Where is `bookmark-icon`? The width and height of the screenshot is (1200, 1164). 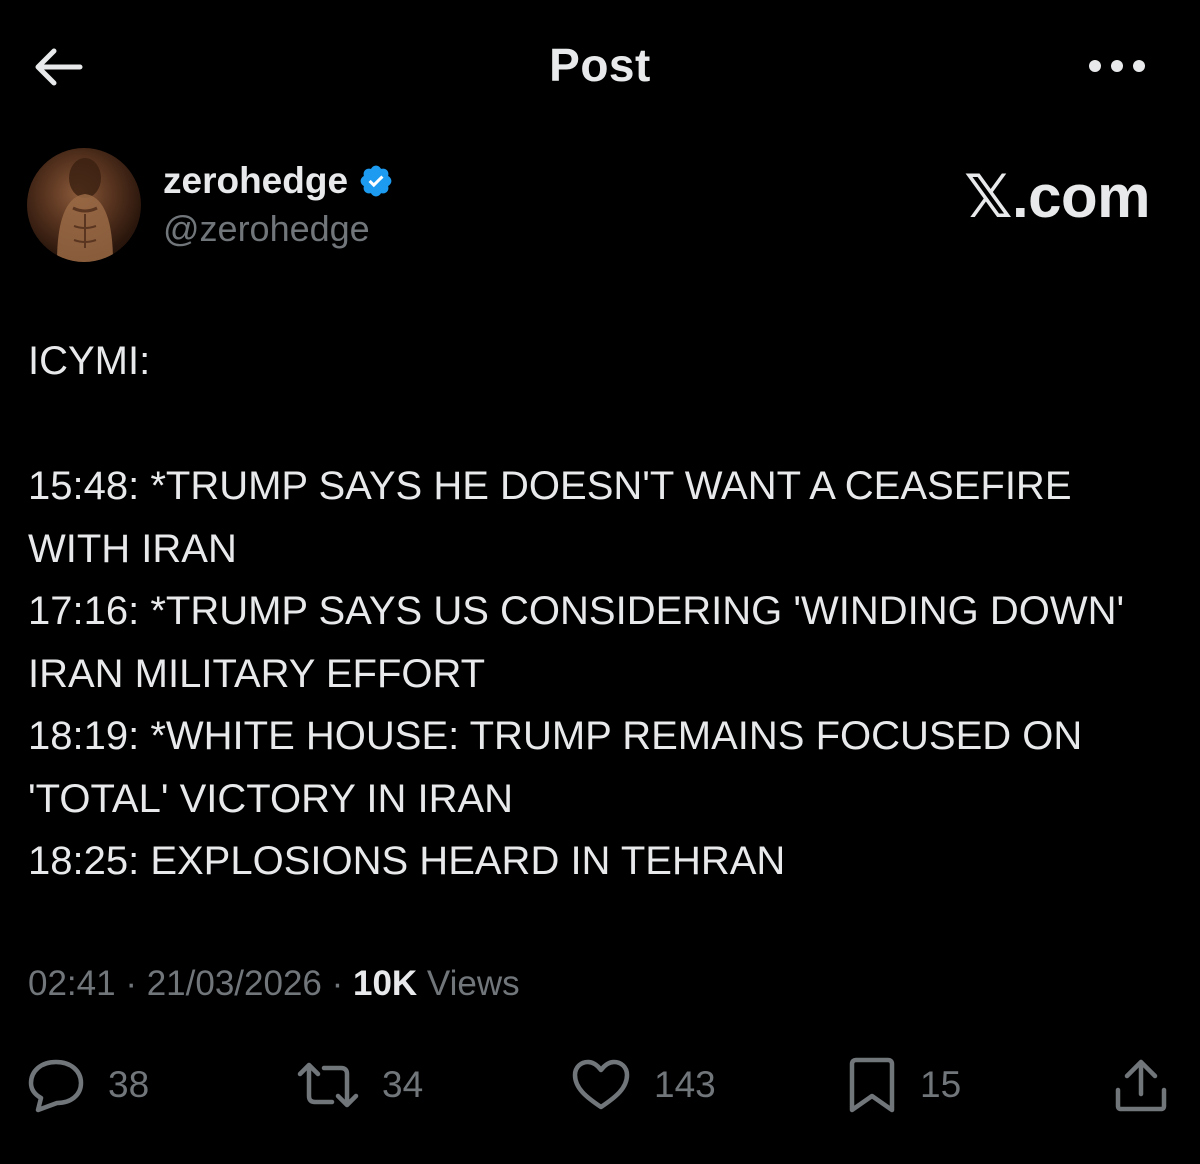 bookmark-icon is located at coordinates (872, 1085).